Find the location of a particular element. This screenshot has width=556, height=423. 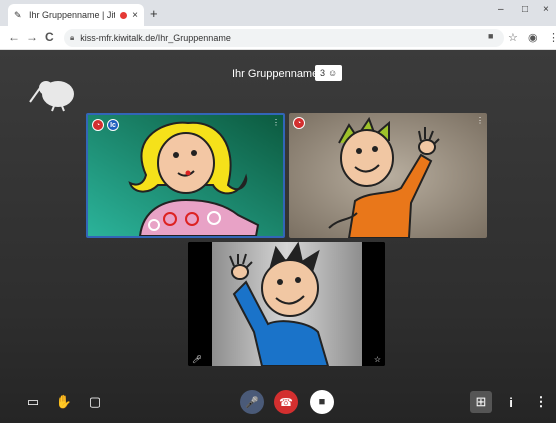

camera-permission-icon: ■ is located at coordinates (490, 36).